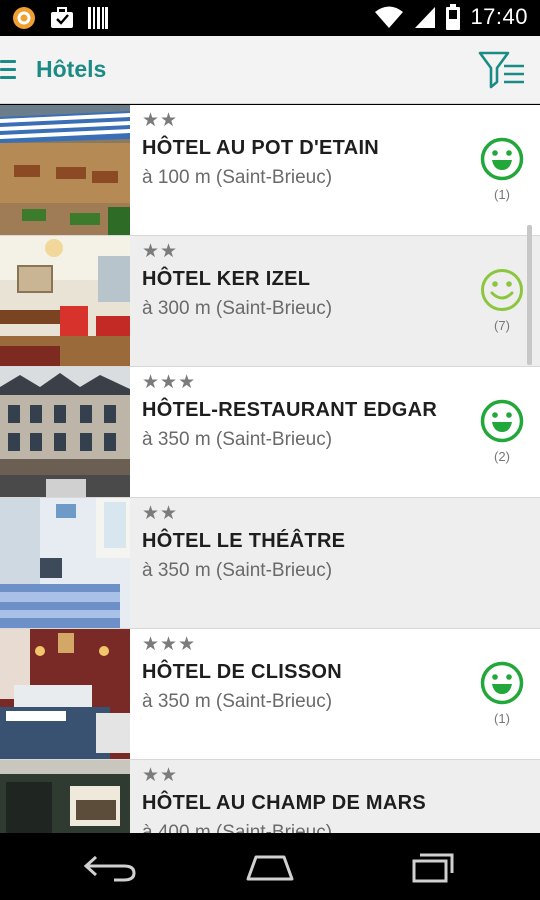 The height and width of the screenshot is (900, 540). What do you see at coordinates (71, 69) in the screenshot?
I see `page-title: Hôtels` at bounding box center [71, 69].